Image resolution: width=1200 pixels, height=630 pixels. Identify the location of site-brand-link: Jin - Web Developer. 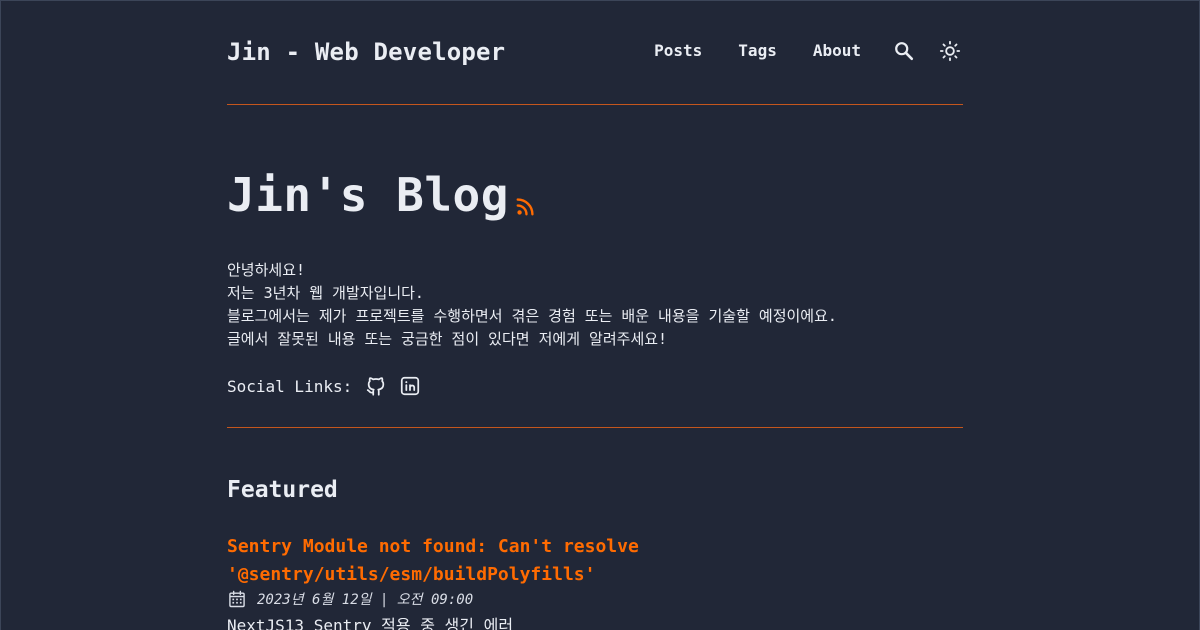
(366, 52).